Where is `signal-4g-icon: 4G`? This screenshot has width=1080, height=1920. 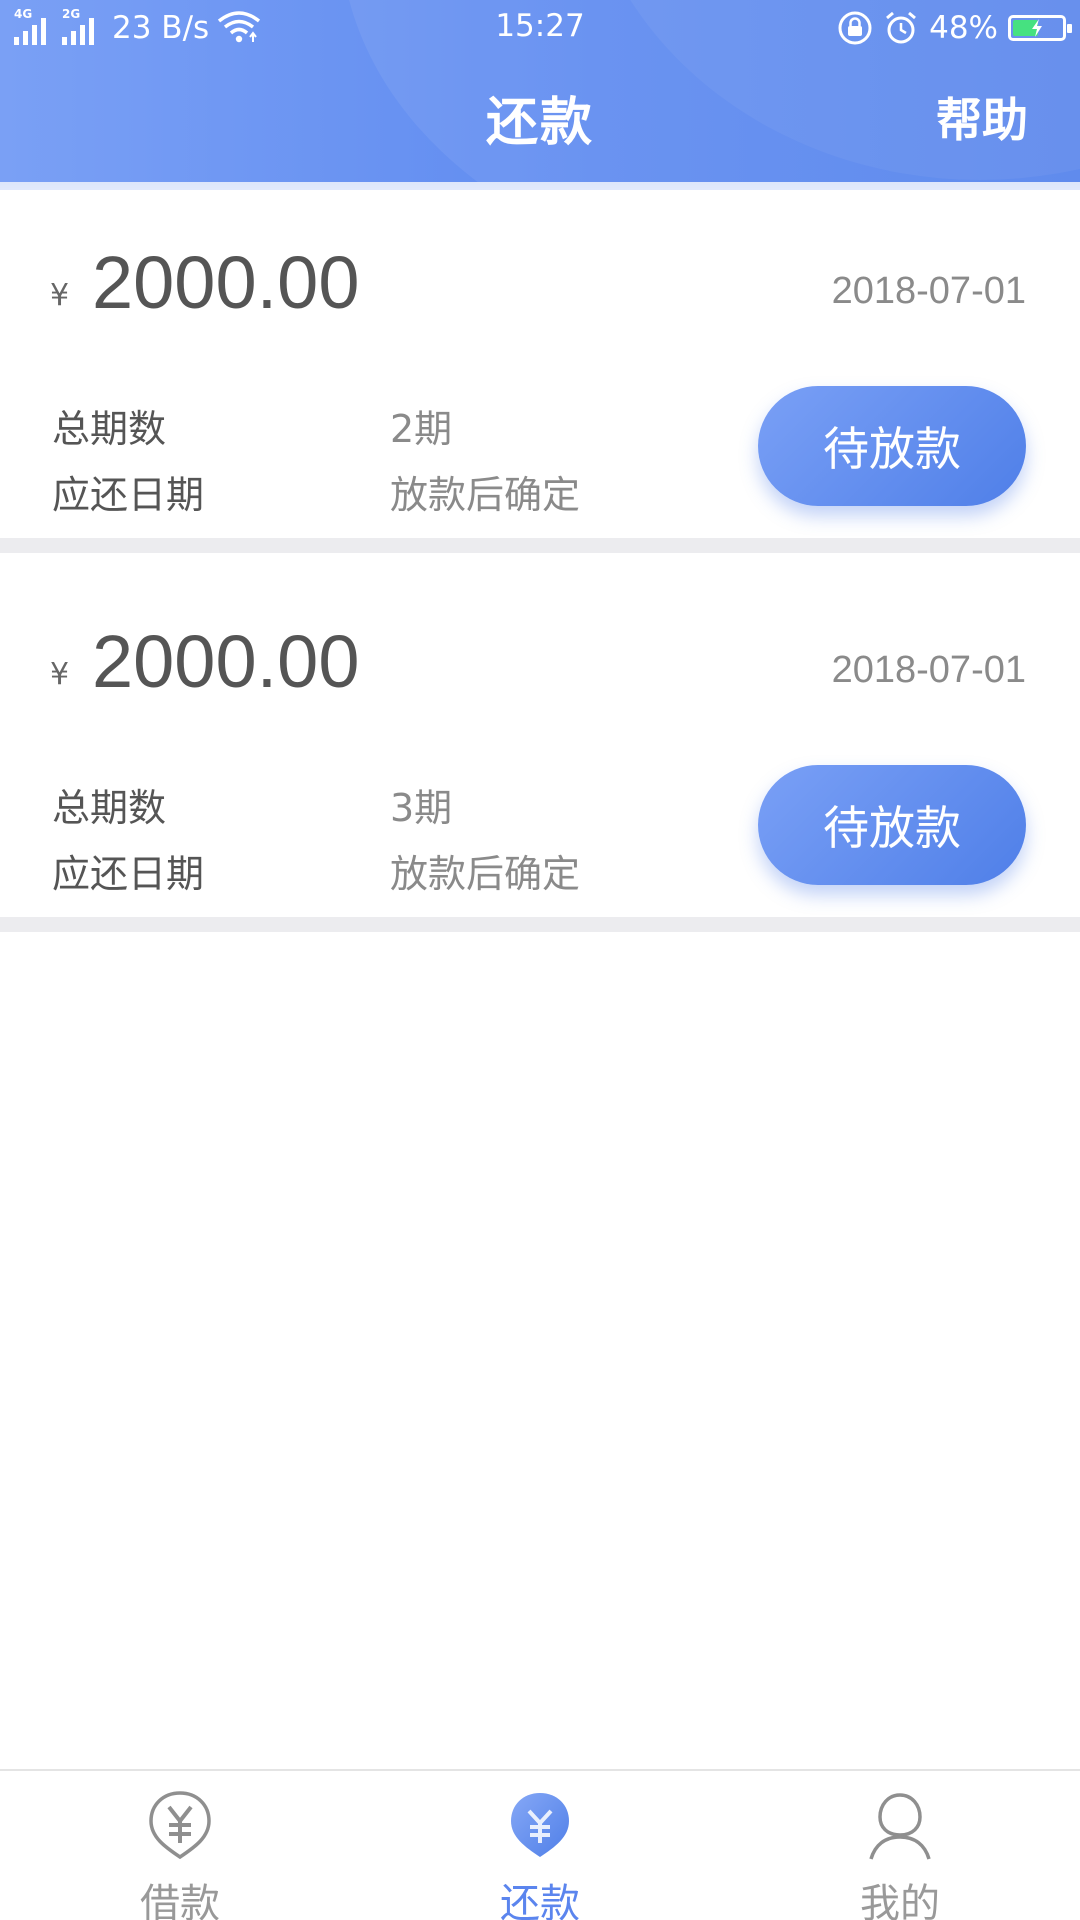
signal-4g-icon: 4G is located at coordinates (34, 26).